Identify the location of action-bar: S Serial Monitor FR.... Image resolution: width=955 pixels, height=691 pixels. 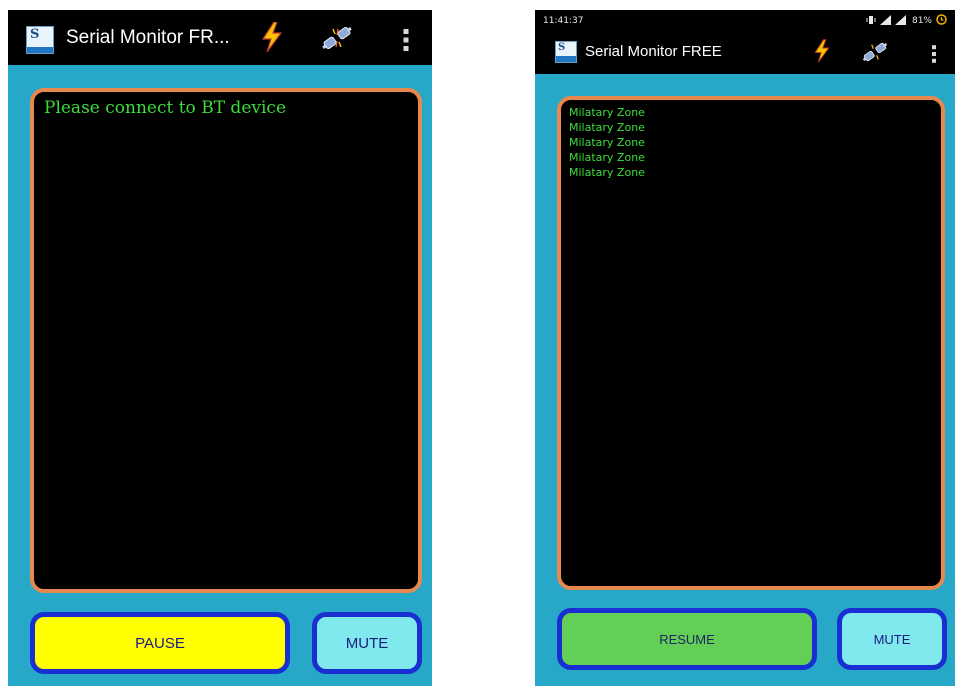
(220, 37).